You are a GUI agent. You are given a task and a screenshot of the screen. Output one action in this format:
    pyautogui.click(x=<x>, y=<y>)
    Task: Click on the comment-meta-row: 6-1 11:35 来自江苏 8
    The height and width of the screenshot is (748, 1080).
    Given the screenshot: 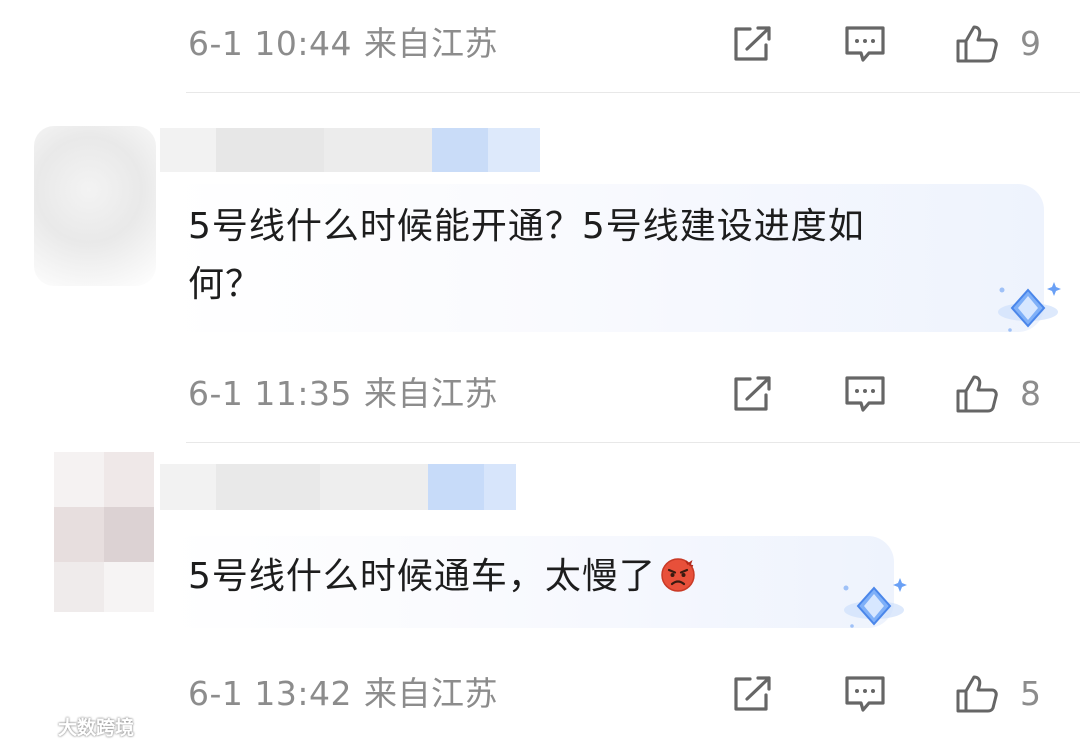 What is the action you would take?
    pyautogui.click(x=540, y=394)
    